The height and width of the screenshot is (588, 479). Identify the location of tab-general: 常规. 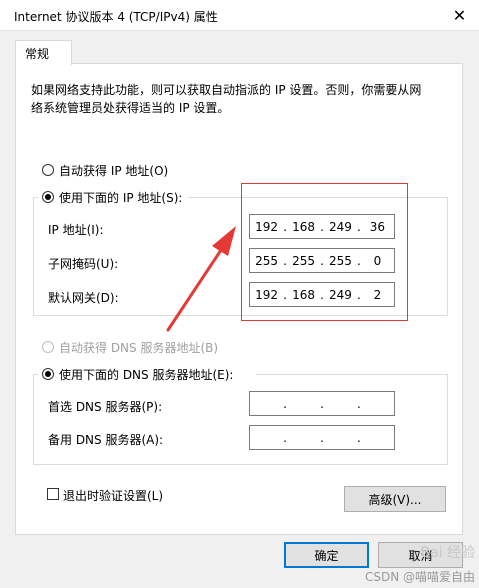
(43, 52).